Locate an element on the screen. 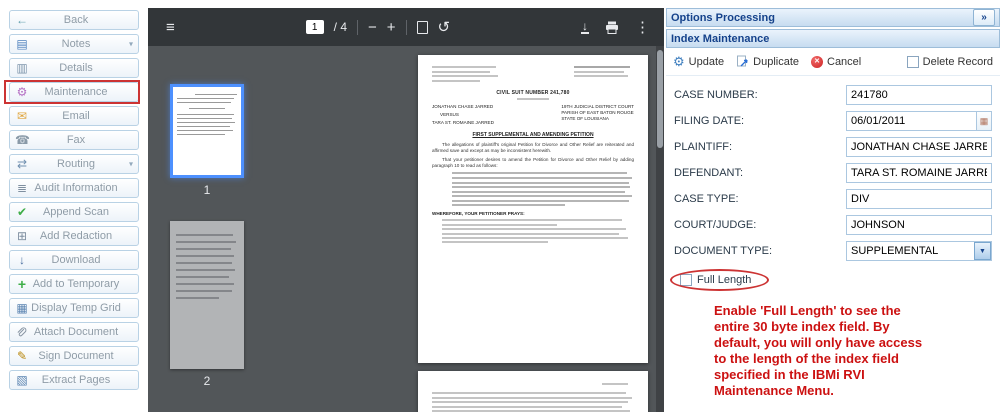  viewer-scrollbar is located at coordinates (660, 229).